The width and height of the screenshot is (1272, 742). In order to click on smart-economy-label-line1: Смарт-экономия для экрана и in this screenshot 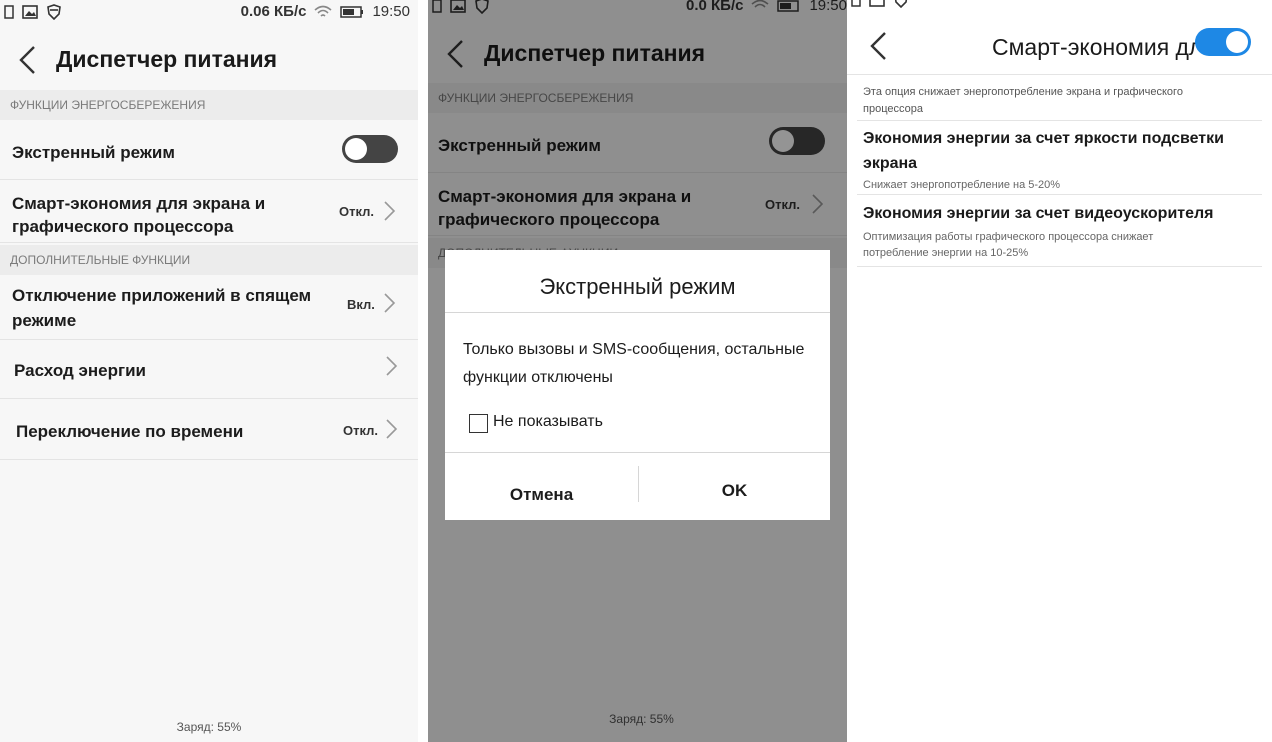, I will do `click(139, 203)`.